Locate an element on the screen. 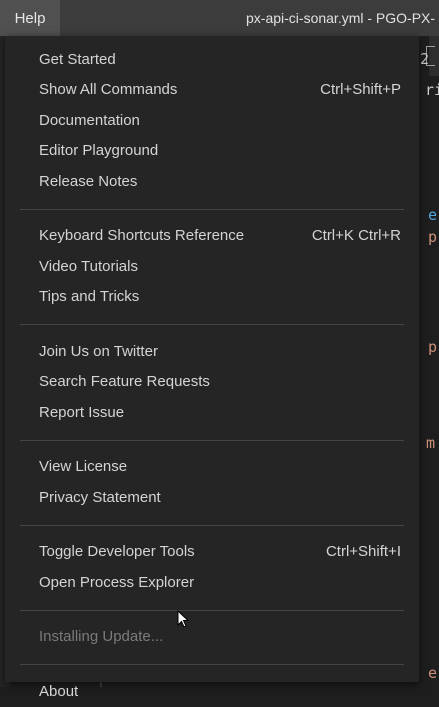  menu-item-label: Report Issue is located at coordinates (82, 412).